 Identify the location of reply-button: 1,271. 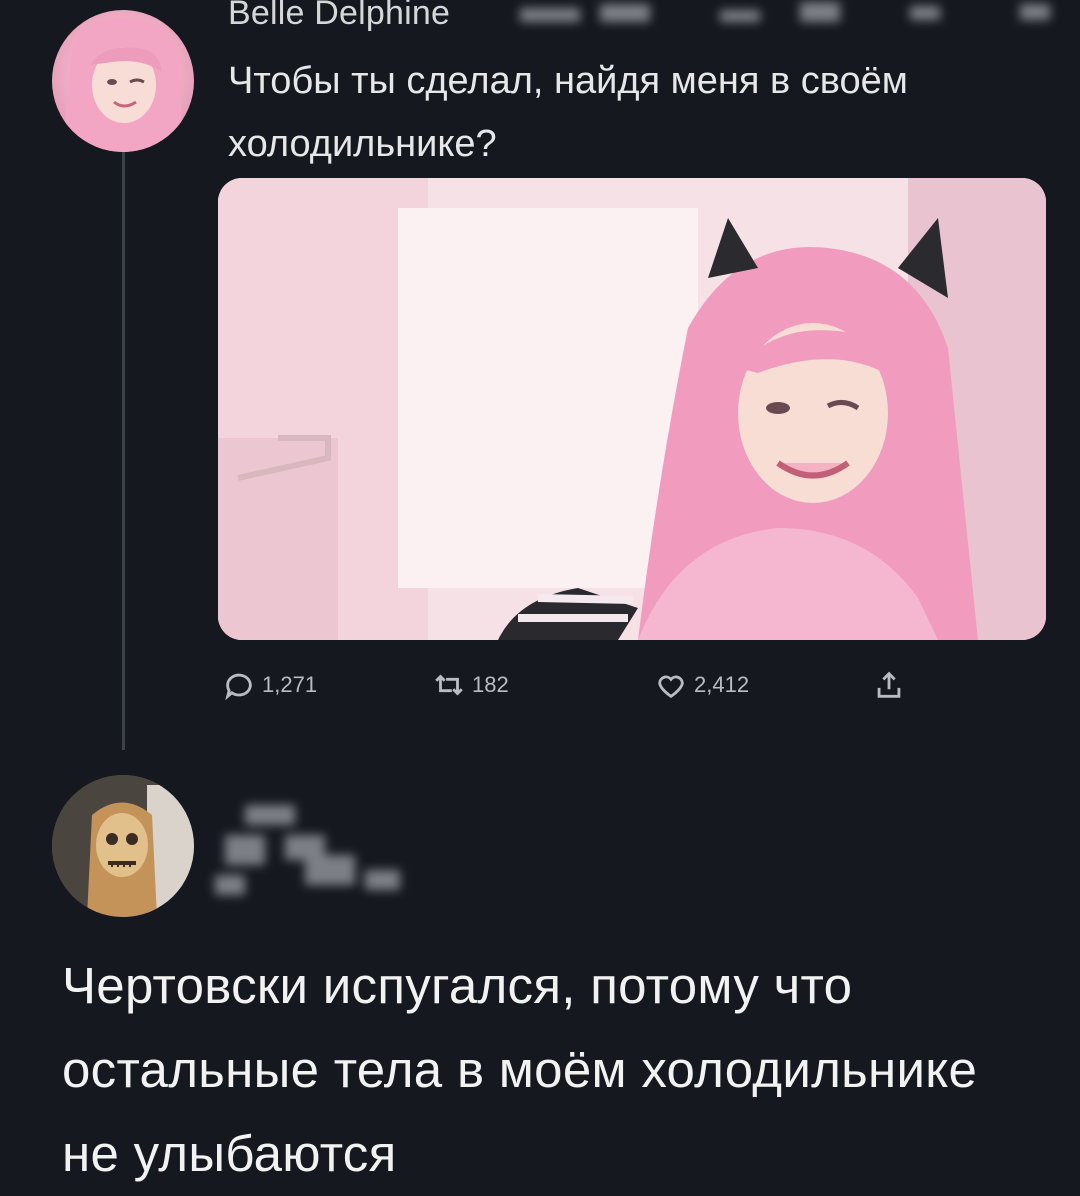
(269, 685).